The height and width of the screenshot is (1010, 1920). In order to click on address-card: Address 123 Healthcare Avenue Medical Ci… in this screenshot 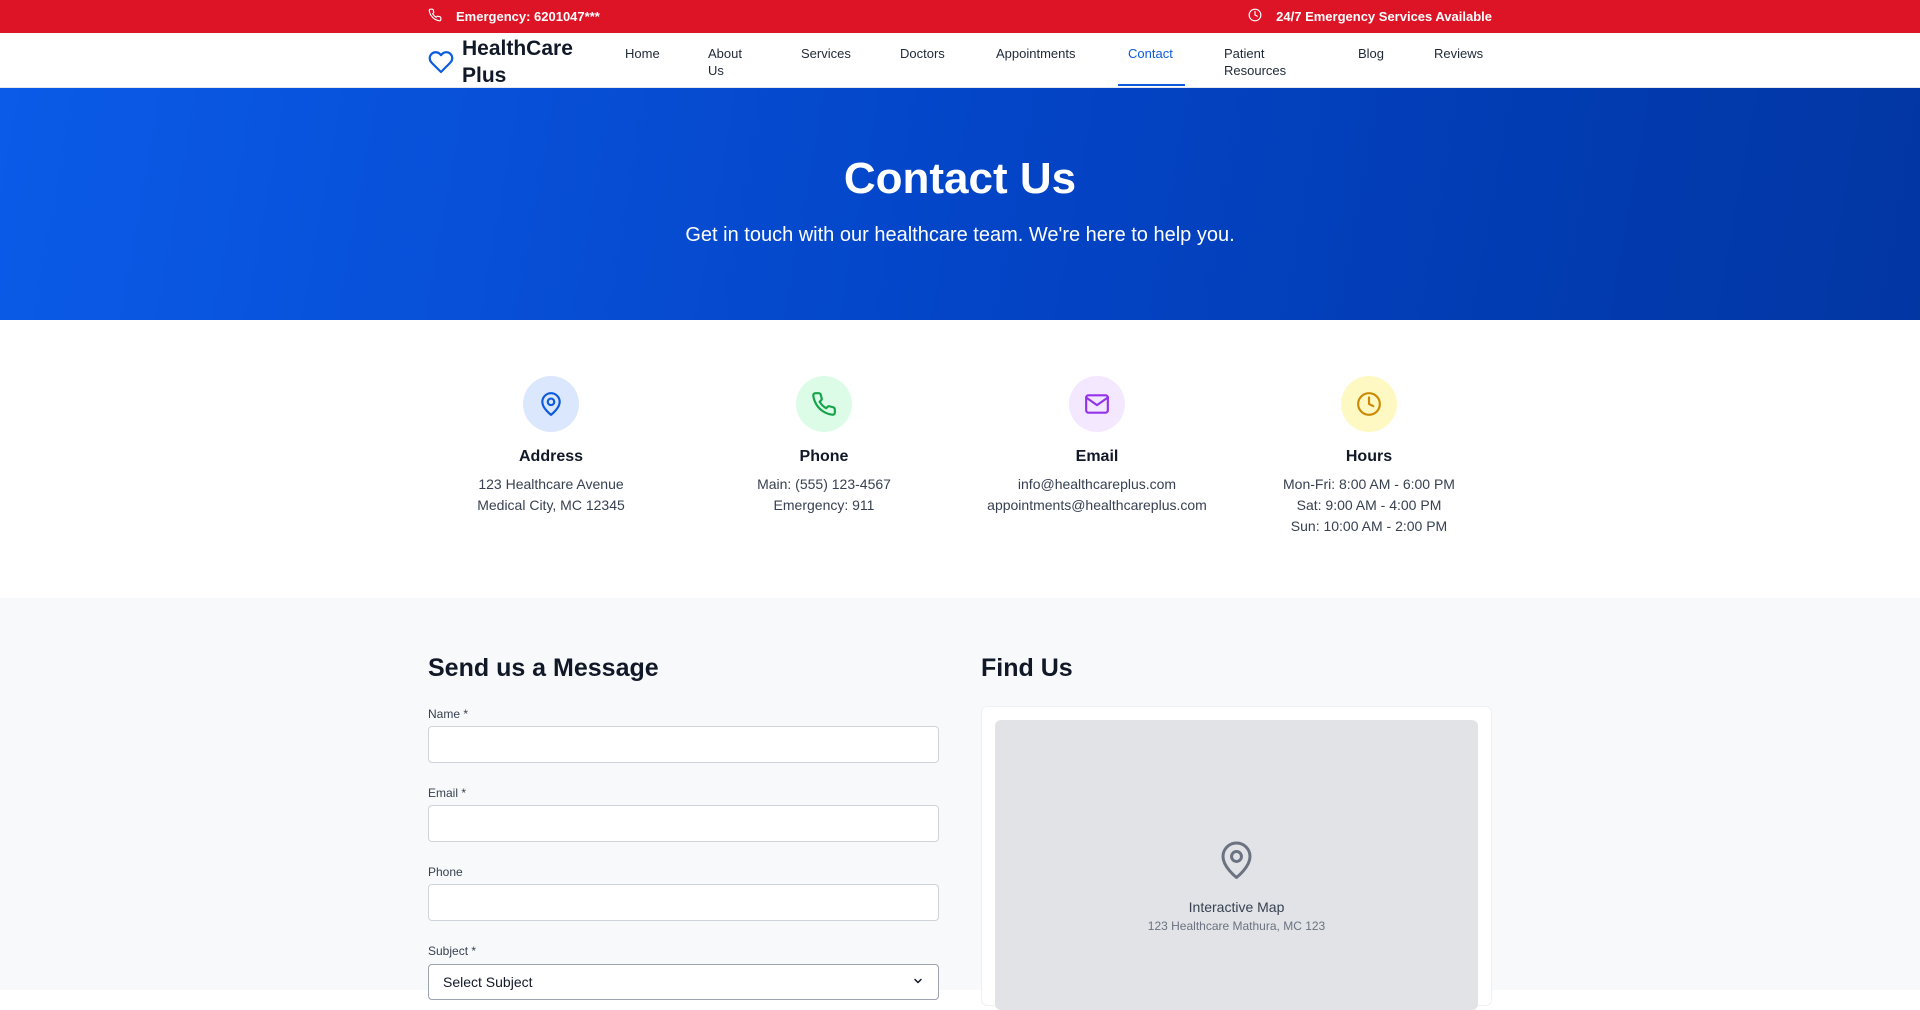, I will do `click(551, 446)`.